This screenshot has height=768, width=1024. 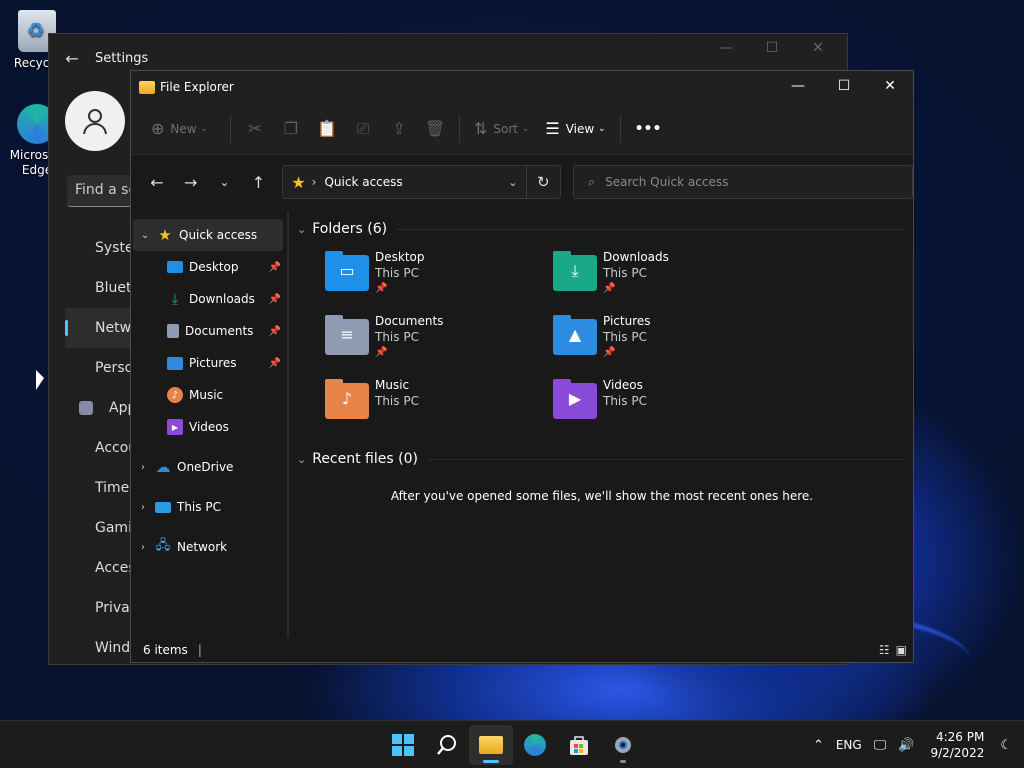 I want to click on rename-icon: ⎚, so click(x=363, y=129).